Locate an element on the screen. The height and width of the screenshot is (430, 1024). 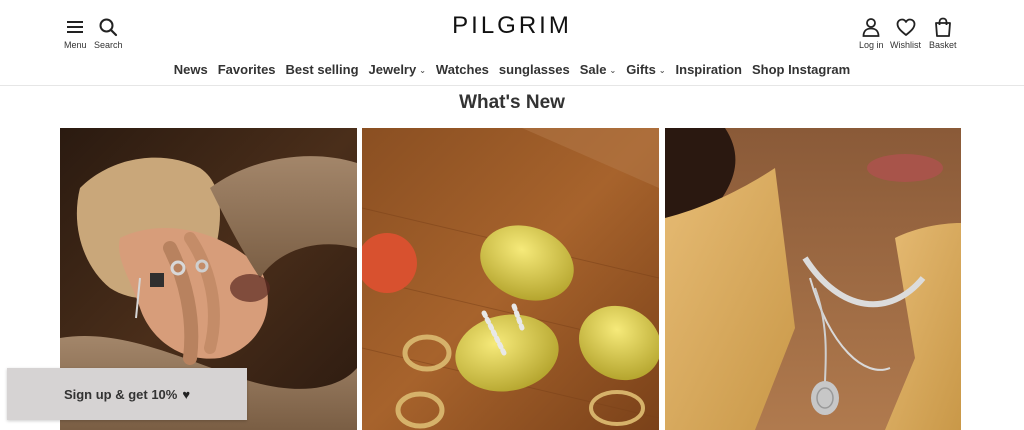
basket-label: Basket is located at coordinates (943, 45).